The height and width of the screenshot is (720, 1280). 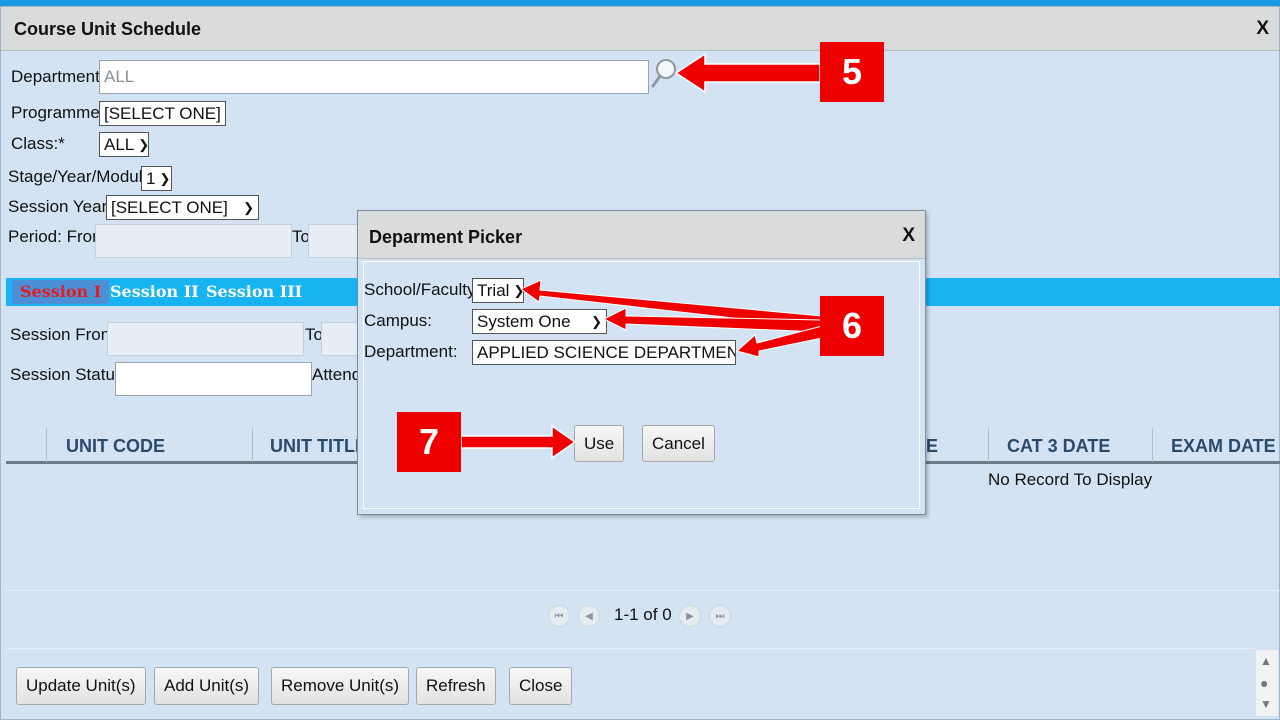 I want to click on session-status-input, so click(x=213, y=379).